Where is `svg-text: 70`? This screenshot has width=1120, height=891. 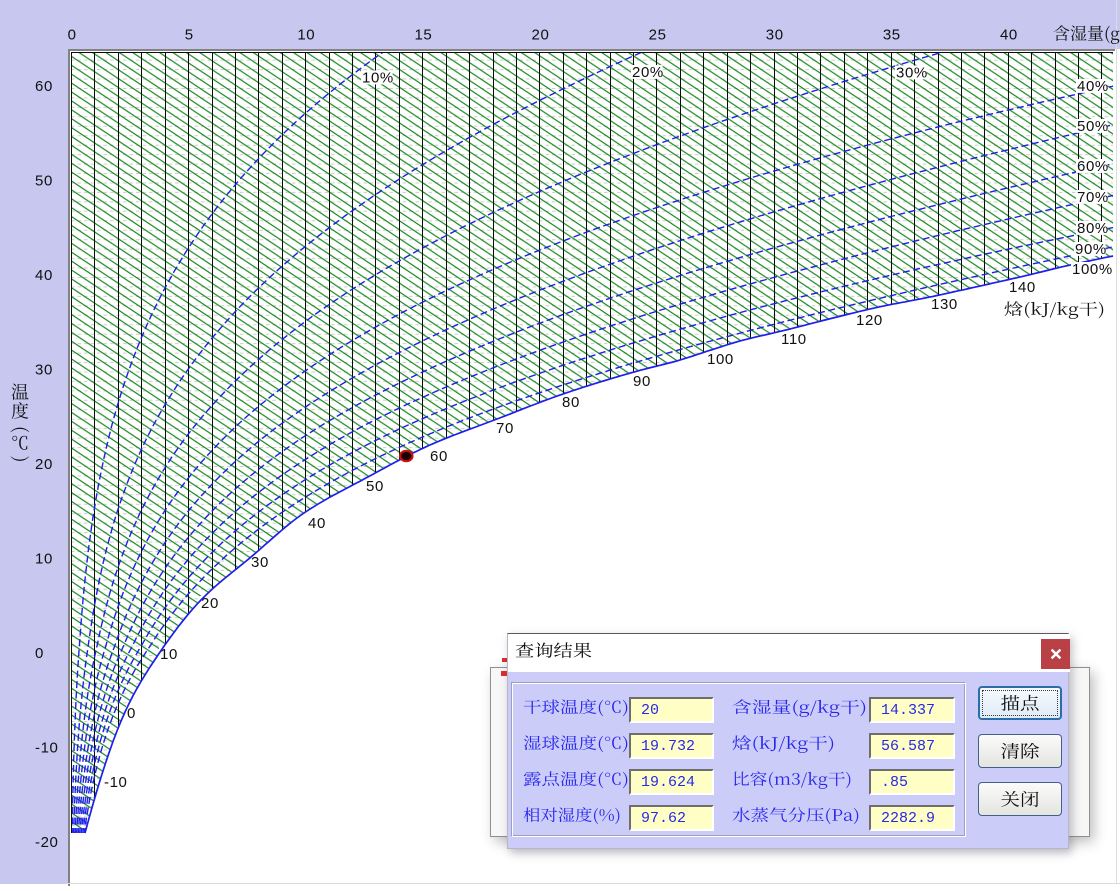 svg-text: 70 is located at coordinates (505, 428).